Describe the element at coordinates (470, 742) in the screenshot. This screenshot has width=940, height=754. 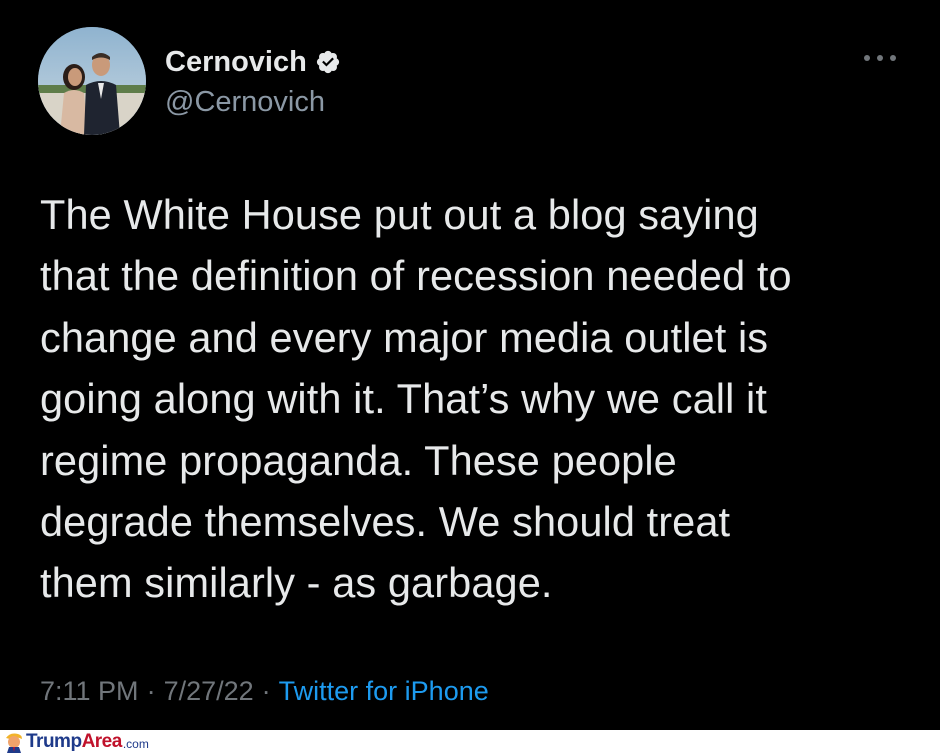
I see `watermark-bar: Trump Area .com` at that location.